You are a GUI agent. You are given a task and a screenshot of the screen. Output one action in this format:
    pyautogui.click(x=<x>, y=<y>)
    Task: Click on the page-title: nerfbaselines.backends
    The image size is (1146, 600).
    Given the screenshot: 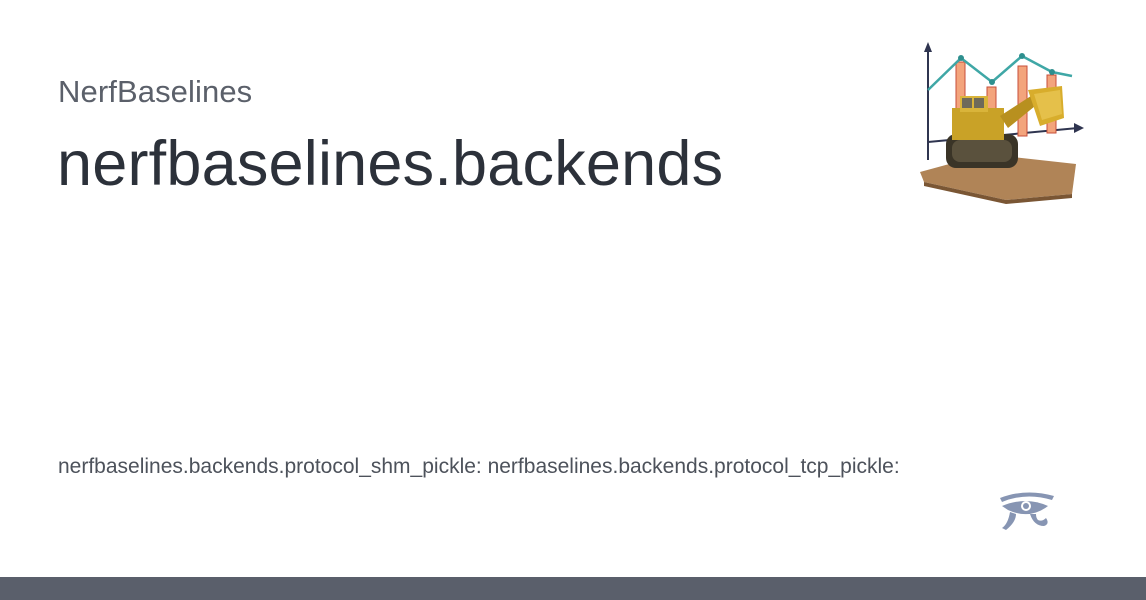 What is the action you would take?
    pyautogui.click(x=390, y=164)
    